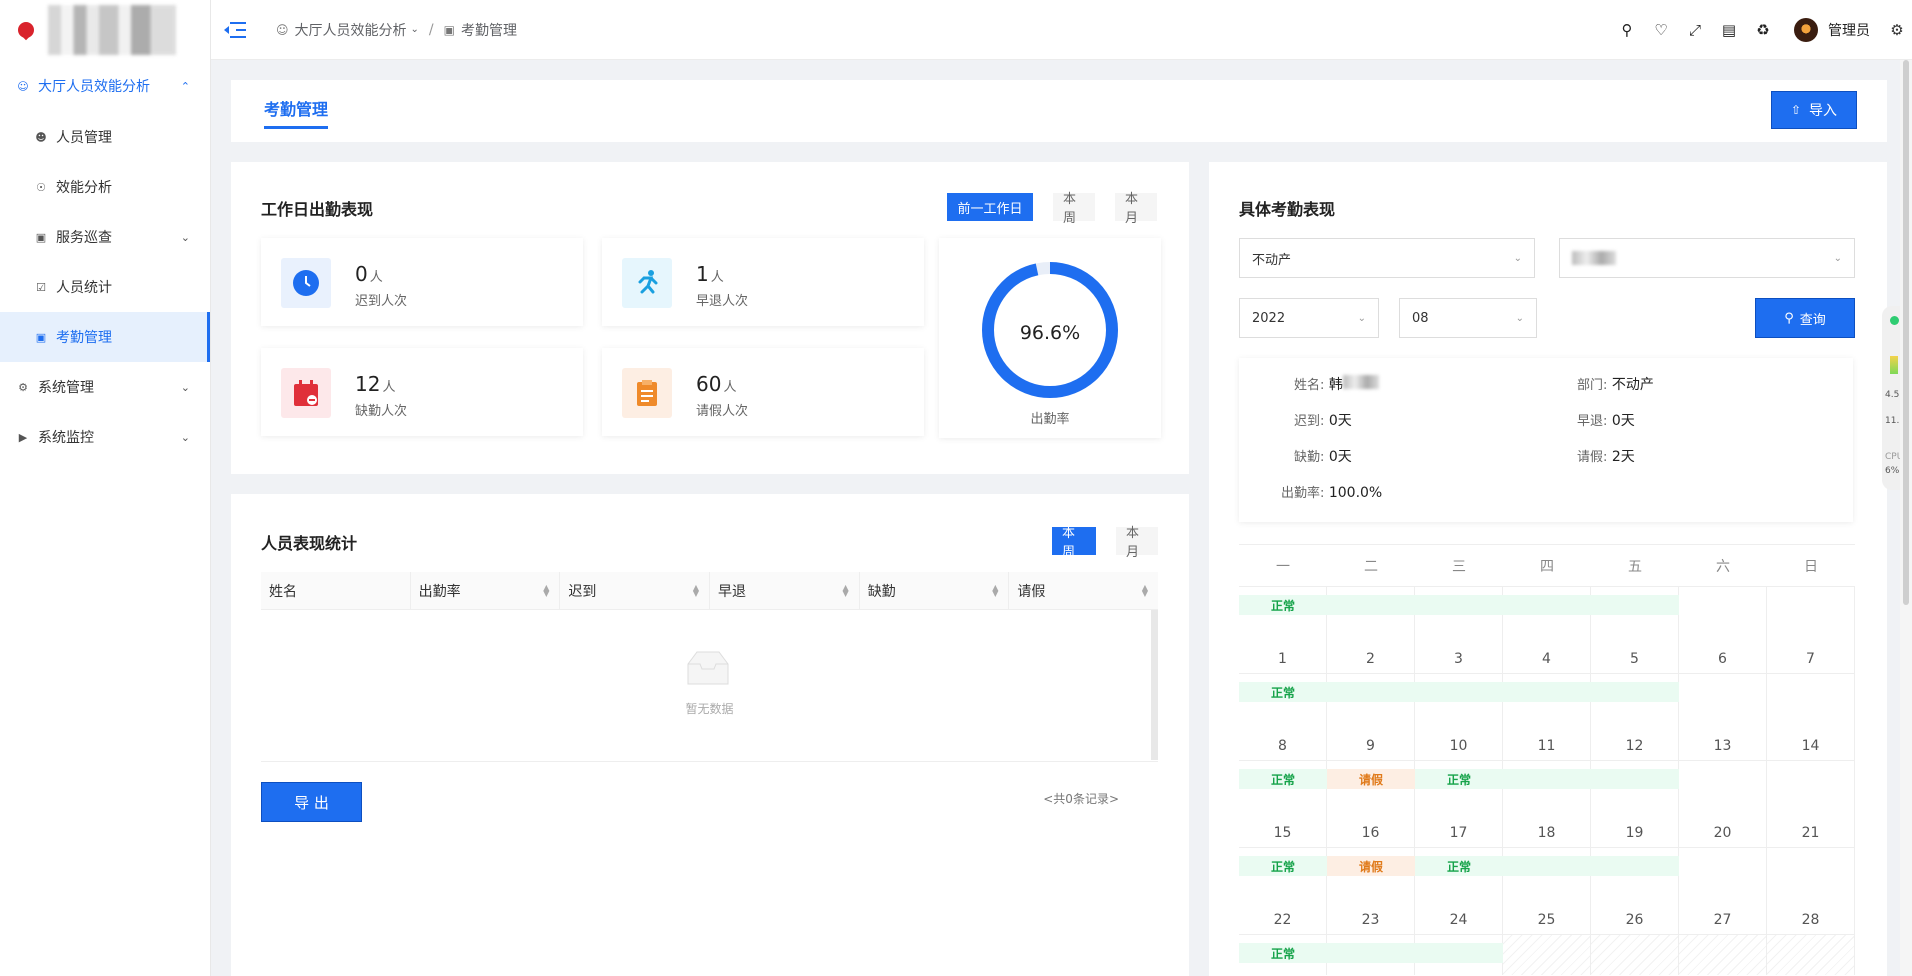 The image size is (1912, 976). I want to click on sidebar-item-hall-analysis: ☺ 大厅人员效能分析 ⌃, so click(105, 86).